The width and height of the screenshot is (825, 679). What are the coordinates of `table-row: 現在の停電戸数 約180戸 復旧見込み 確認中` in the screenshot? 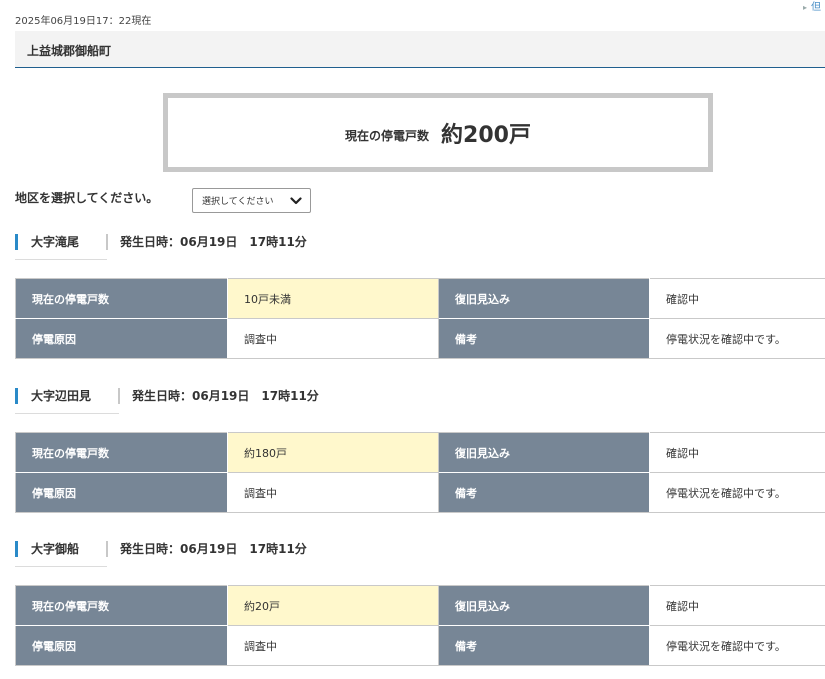 It's located at (420, 452).